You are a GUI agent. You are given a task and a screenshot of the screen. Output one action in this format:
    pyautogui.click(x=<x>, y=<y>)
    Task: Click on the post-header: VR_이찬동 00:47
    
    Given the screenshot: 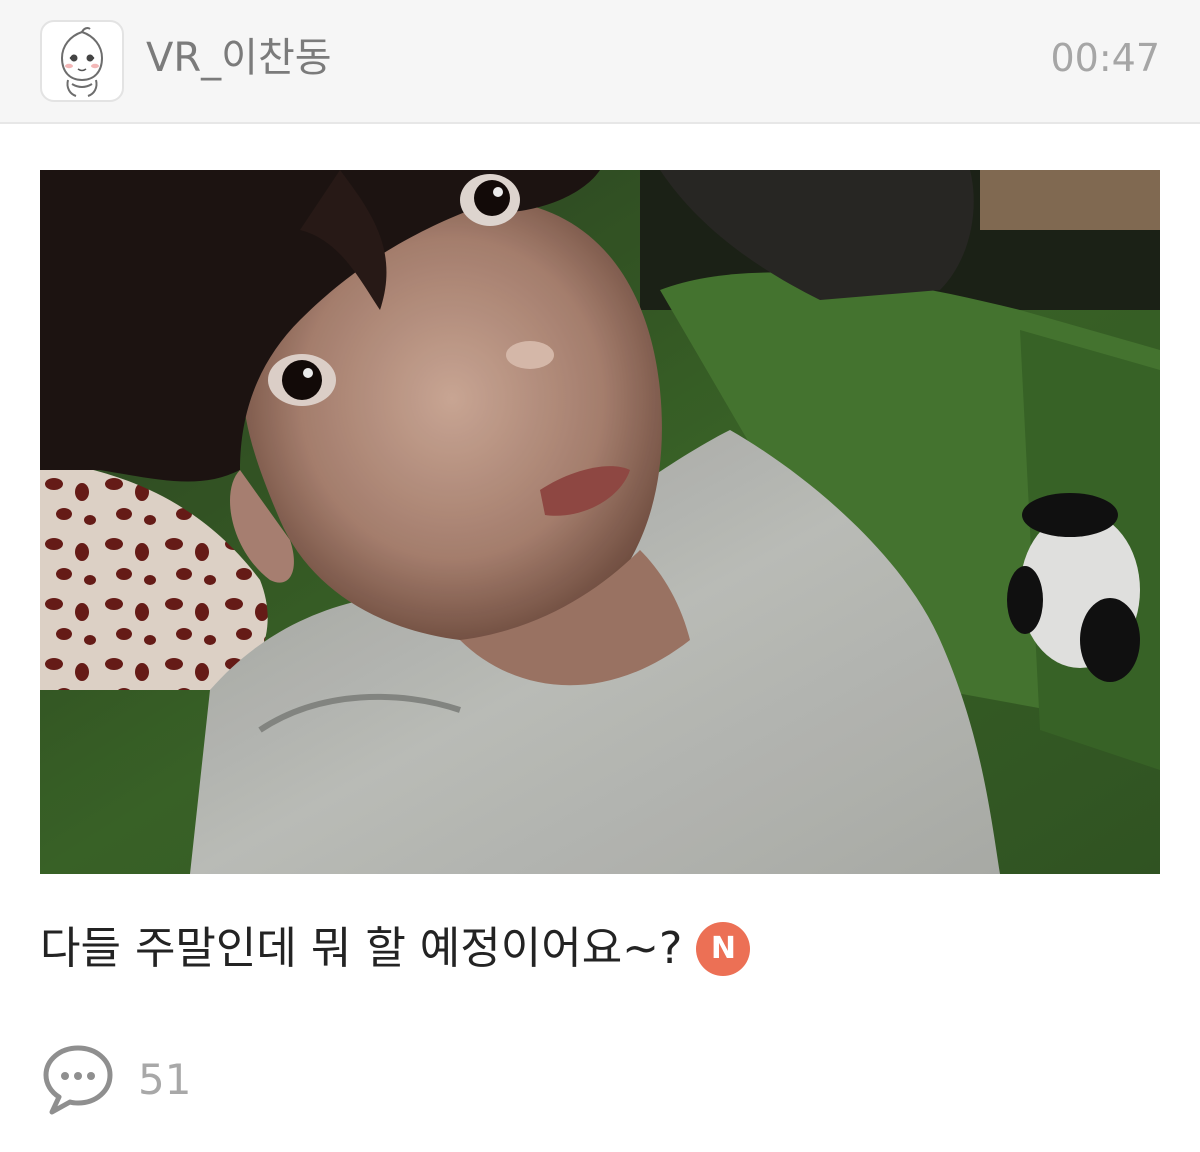 What is the action you would take?
    pyautogui.click(x=600, y=62)
    